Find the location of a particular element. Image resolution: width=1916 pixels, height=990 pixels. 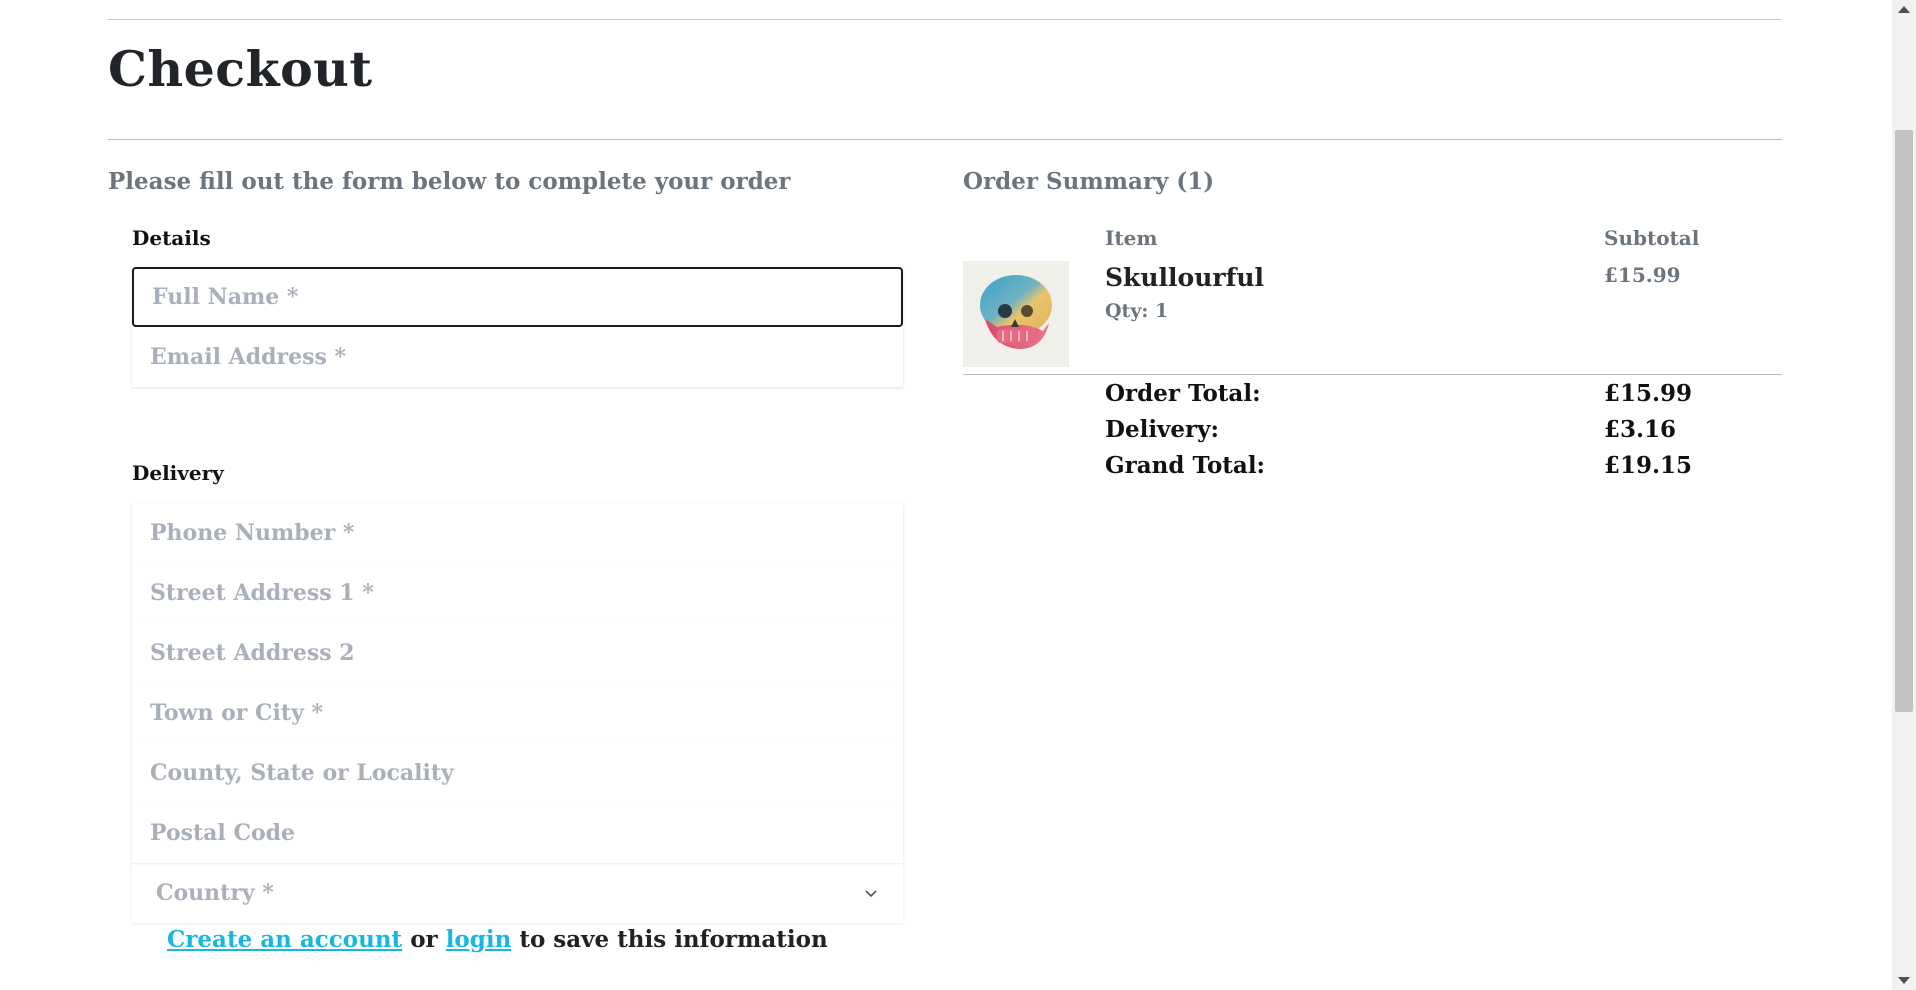

county-input is located at coordinates (517, 773).